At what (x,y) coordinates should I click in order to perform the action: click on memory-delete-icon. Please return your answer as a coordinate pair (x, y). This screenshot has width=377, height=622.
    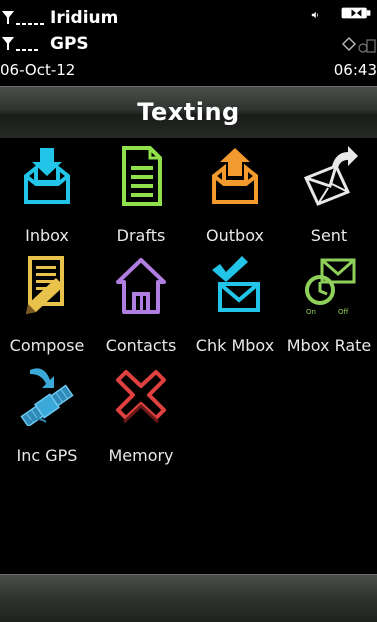
    Looking at the image, I should click on (141, 397).